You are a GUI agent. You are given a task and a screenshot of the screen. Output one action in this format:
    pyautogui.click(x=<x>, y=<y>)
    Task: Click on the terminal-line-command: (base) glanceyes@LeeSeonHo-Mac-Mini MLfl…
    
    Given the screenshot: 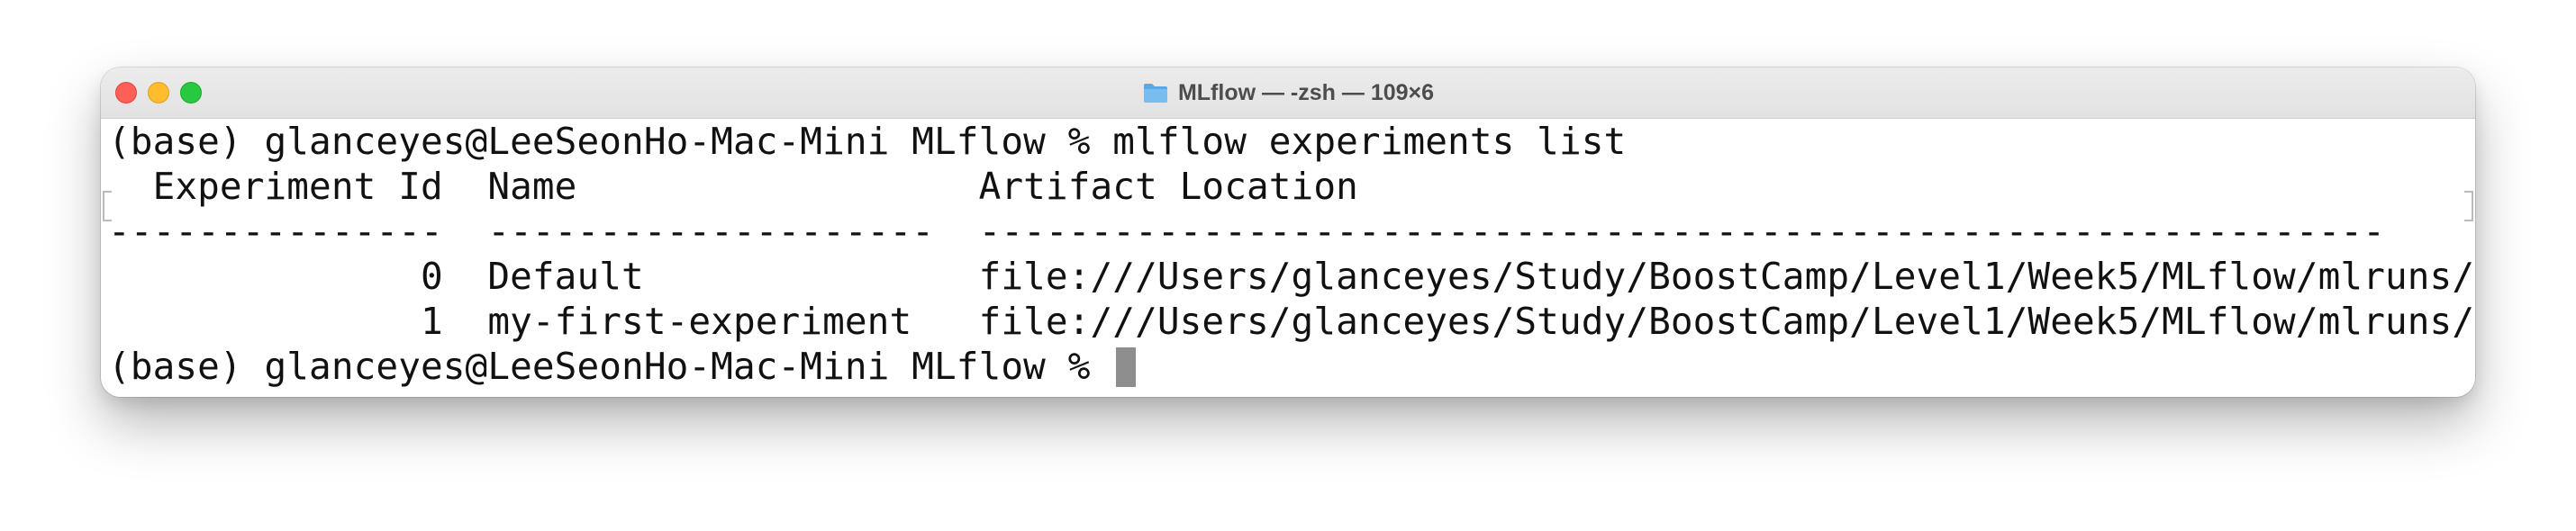 What is the action you would take?
    pyautogui.click(x=867, y=141)
    